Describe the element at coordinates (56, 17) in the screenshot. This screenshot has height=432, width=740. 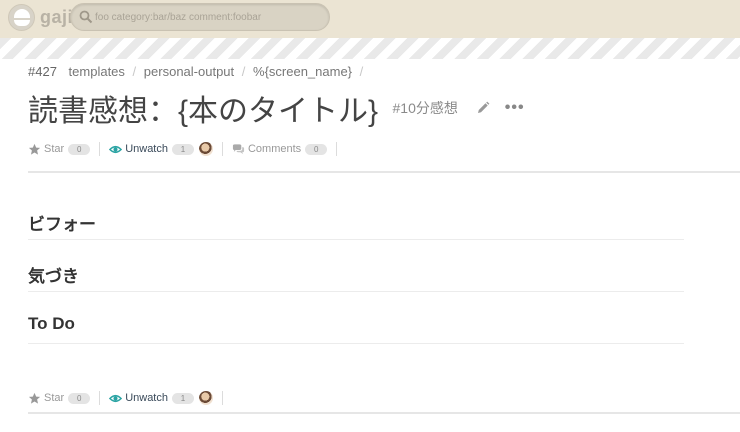
I see `brand-name: gaji` at that location.